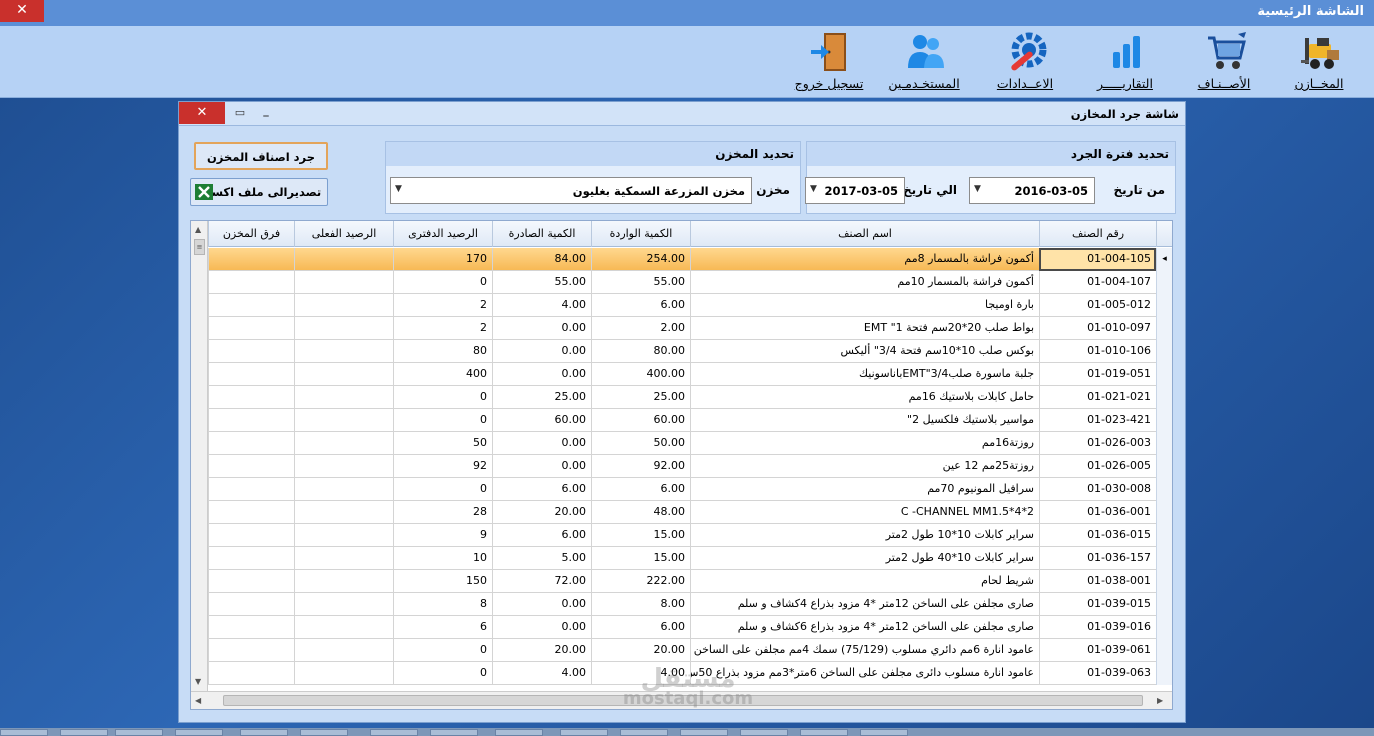 Image resolution: width=1374 pixels, height=736 pixels. What do you see at coordinates (1097, 374) in the screenshot?
I see `cell-item-code: 01-019-051` at bounding box center [1097, 374].